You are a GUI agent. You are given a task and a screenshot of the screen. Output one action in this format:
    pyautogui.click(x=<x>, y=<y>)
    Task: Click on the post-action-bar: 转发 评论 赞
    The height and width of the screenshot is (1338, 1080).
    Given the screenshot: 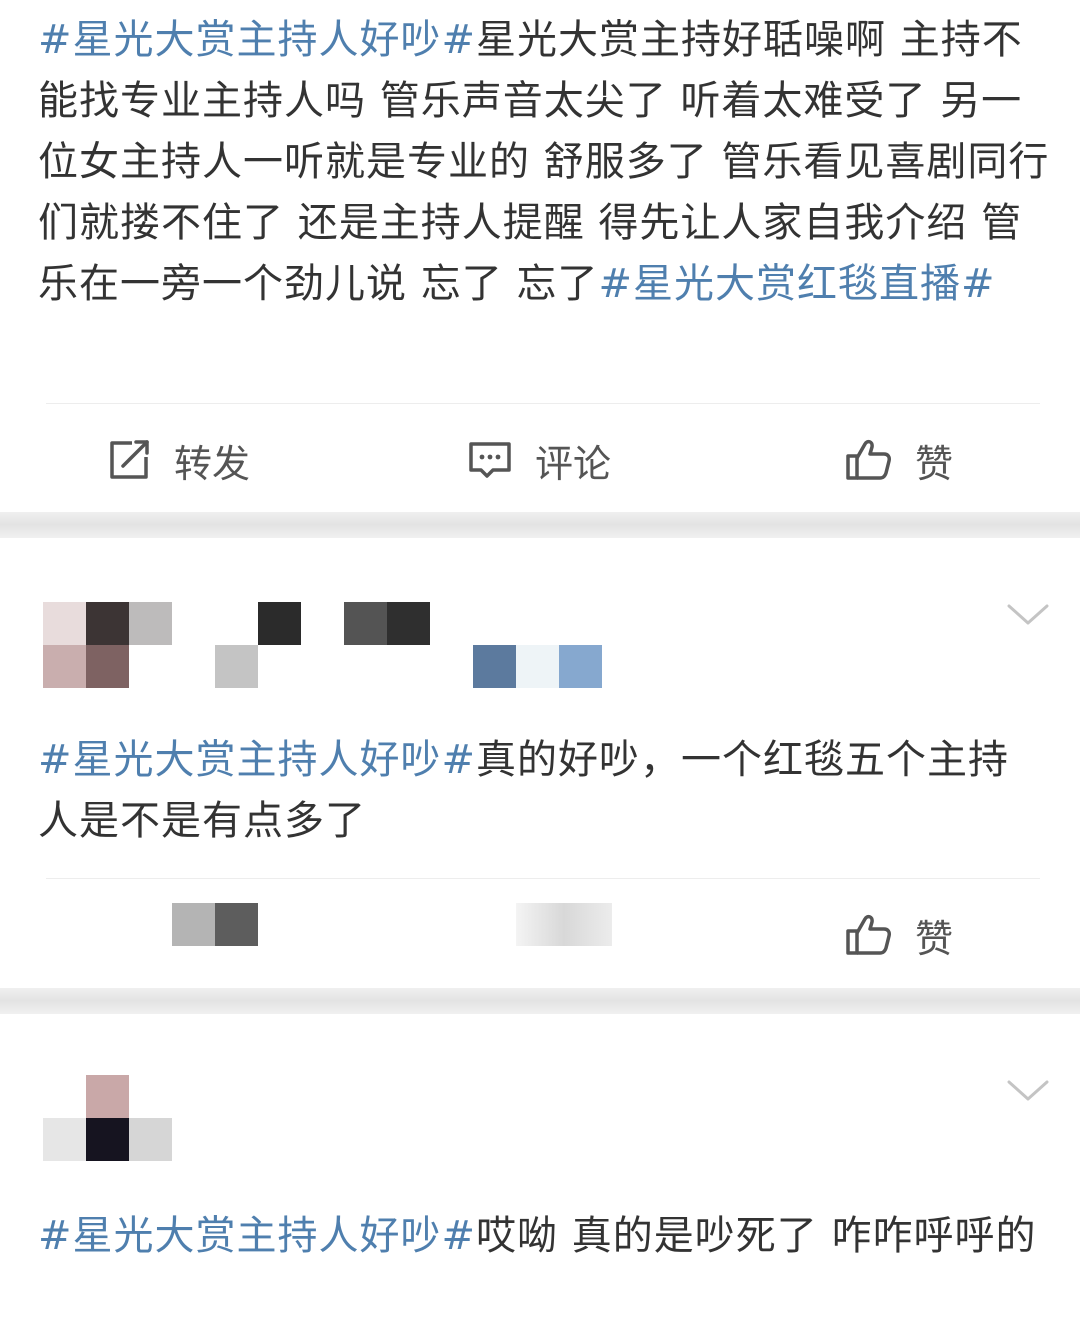 What is the action you would take?
    pyautogui.click(x=540, y=460)
    